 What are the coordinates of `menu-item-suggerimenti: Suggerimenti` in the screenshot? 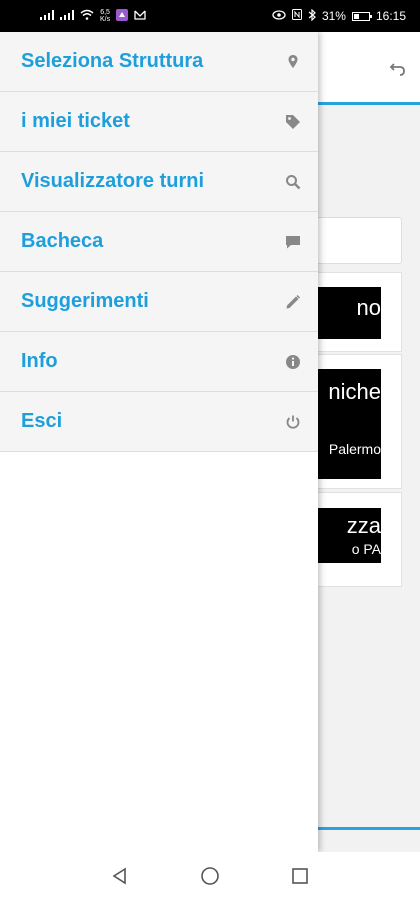 It's located at (159, 302).